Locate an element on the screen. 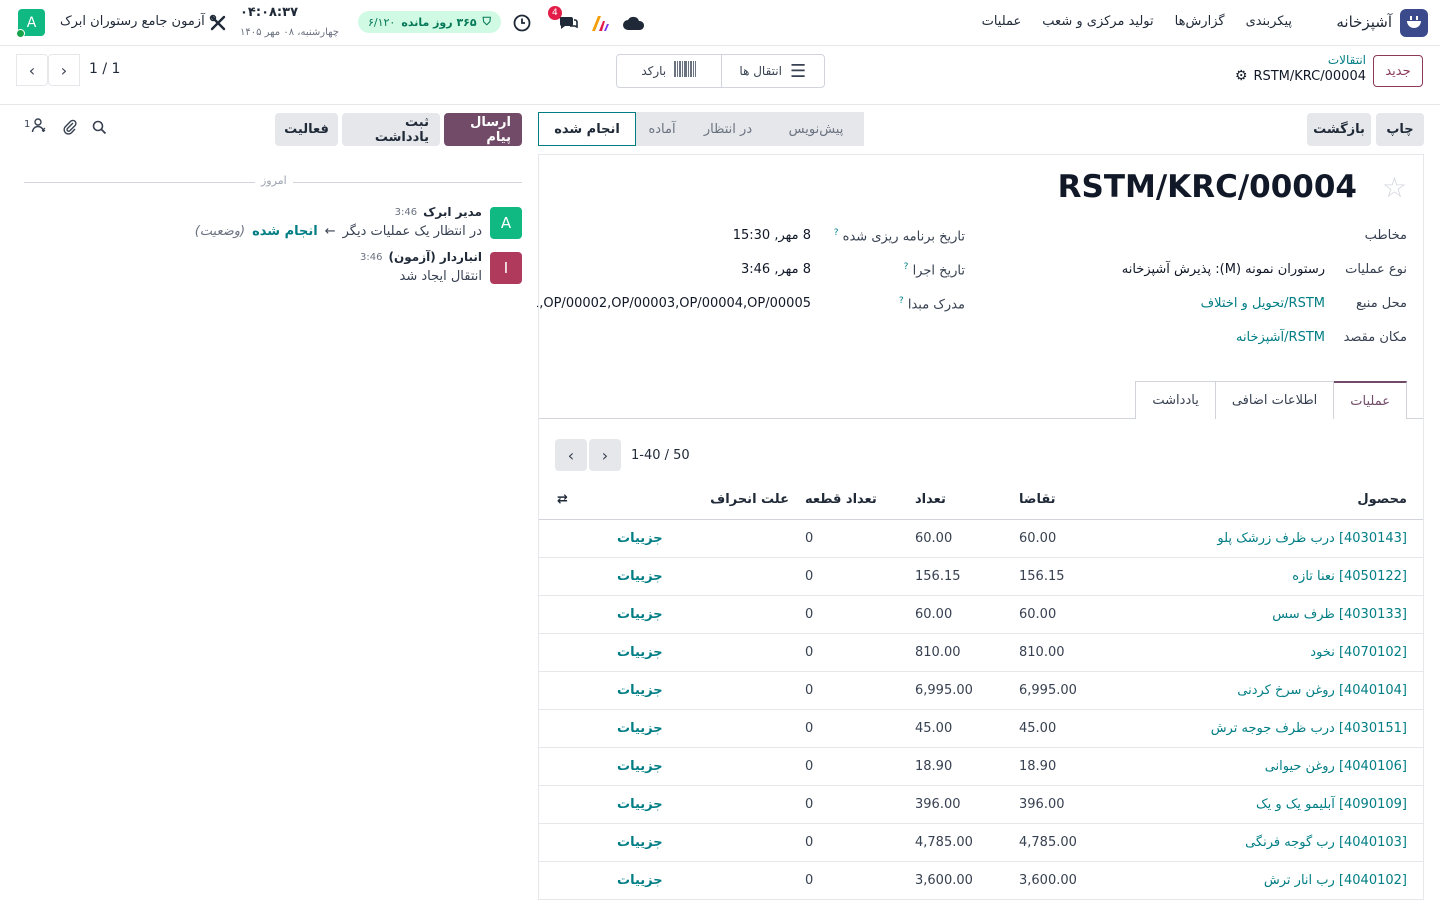 This screenshot has height=900, width=1440. tools-icon is located at coordinates (218, 23).